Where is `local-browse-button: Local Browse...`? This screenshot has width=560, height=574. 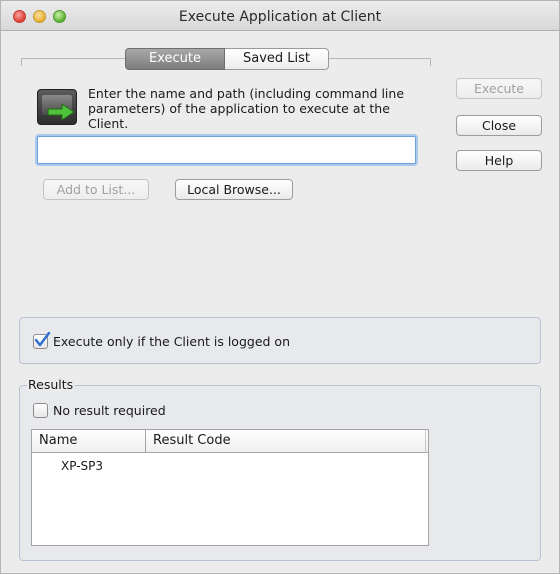
local-browse-button: Local Browse... is located at coordinates (234, 189).